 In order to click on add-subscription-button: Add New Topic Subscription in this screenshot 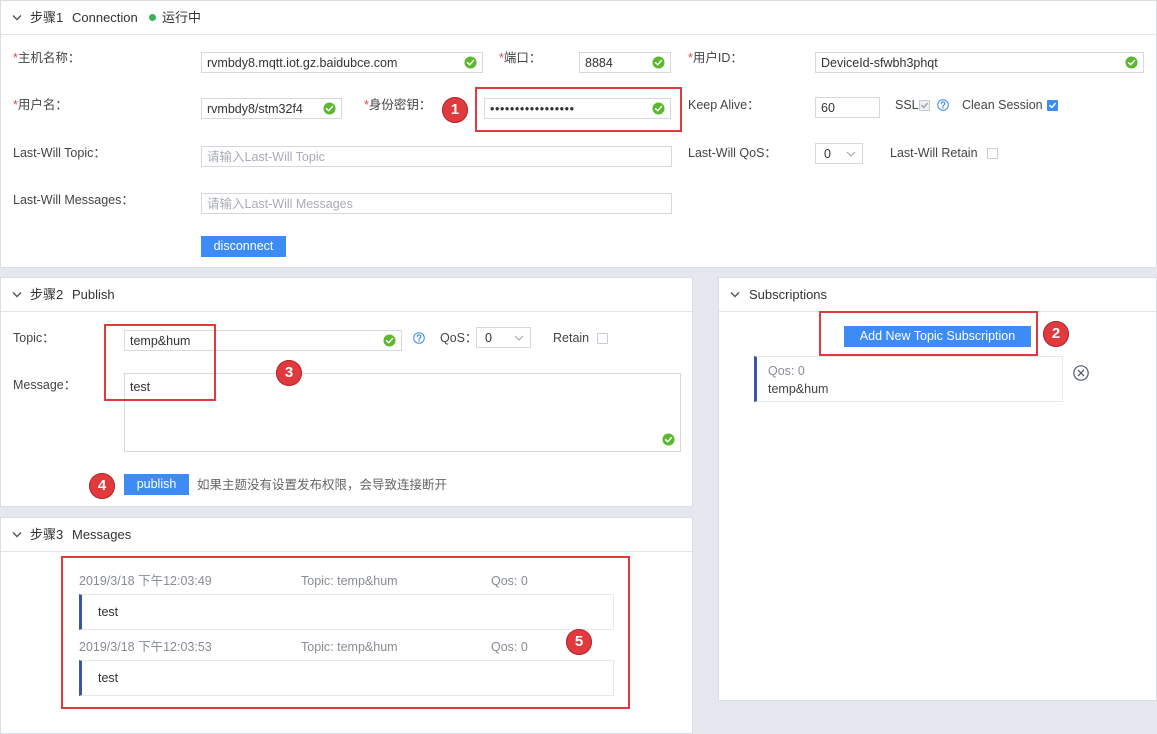, I will do `click(937, 336)`.